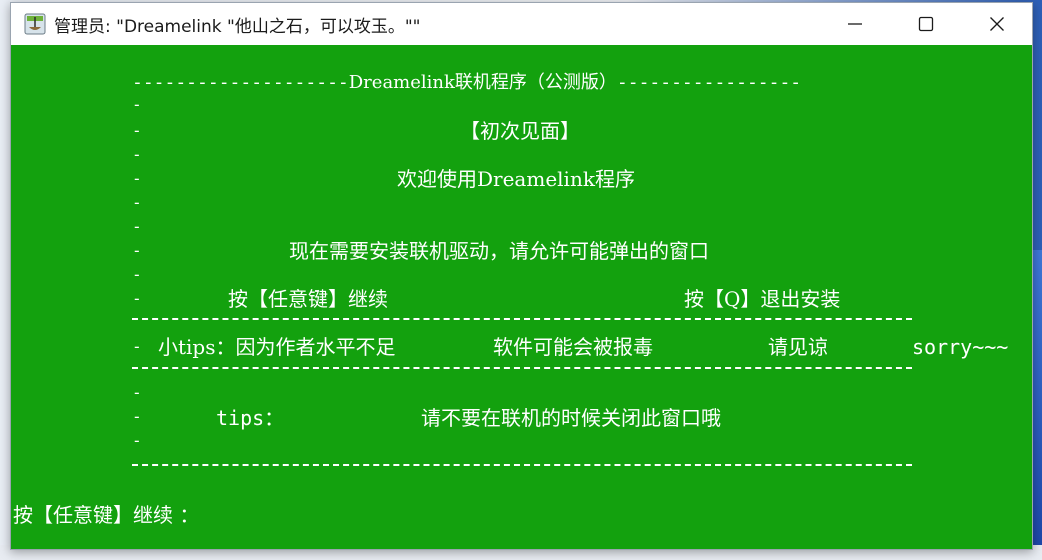 The image size is (1042, 560). I want to click on press-q-text: 按【Q】退出安装, so click(762, 299).